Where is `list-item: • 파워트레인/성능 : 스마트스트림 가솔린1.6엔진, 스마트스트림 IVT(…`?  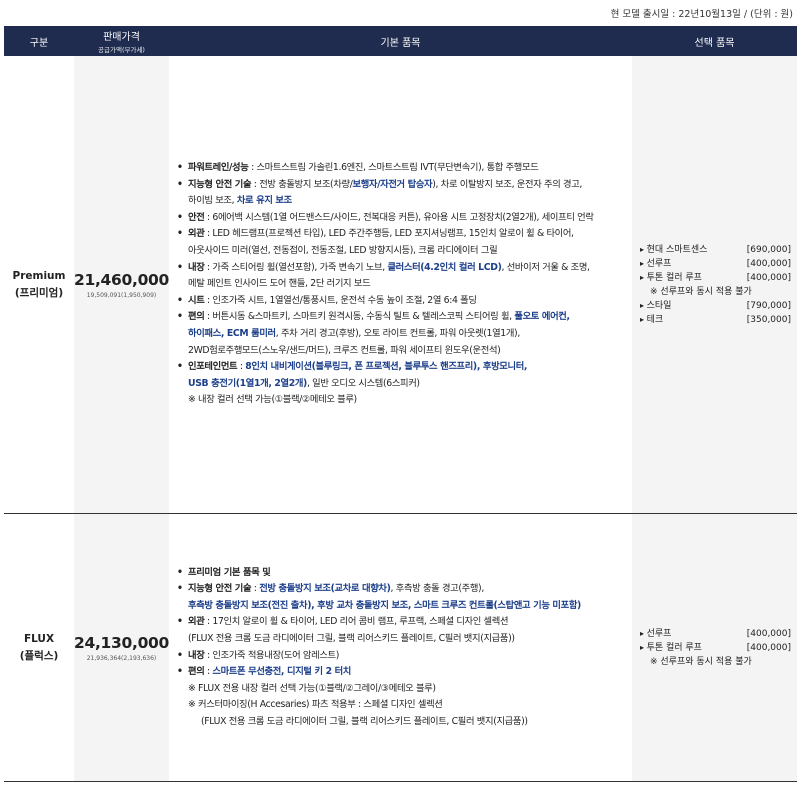
list-item: • 파워트레인/성능 : 스마트스트림 가솔린1.6엔진, 스마트스트림 IVT(… is located at coordinates (358, 168).